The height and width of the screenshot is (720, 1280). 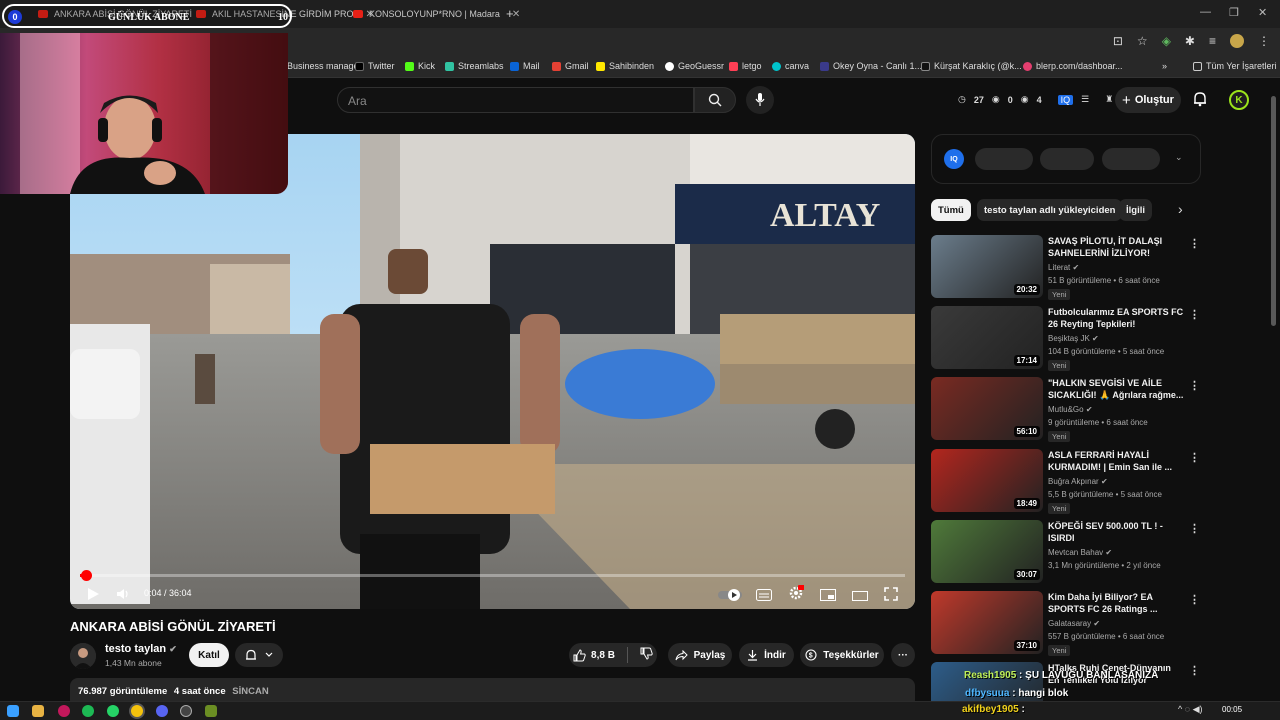 What do you see at coordinates (1074, 623) in the screenshot?
I see `recommendation-channel: Galatasaray ✔` at bounding box center [1074, 623].